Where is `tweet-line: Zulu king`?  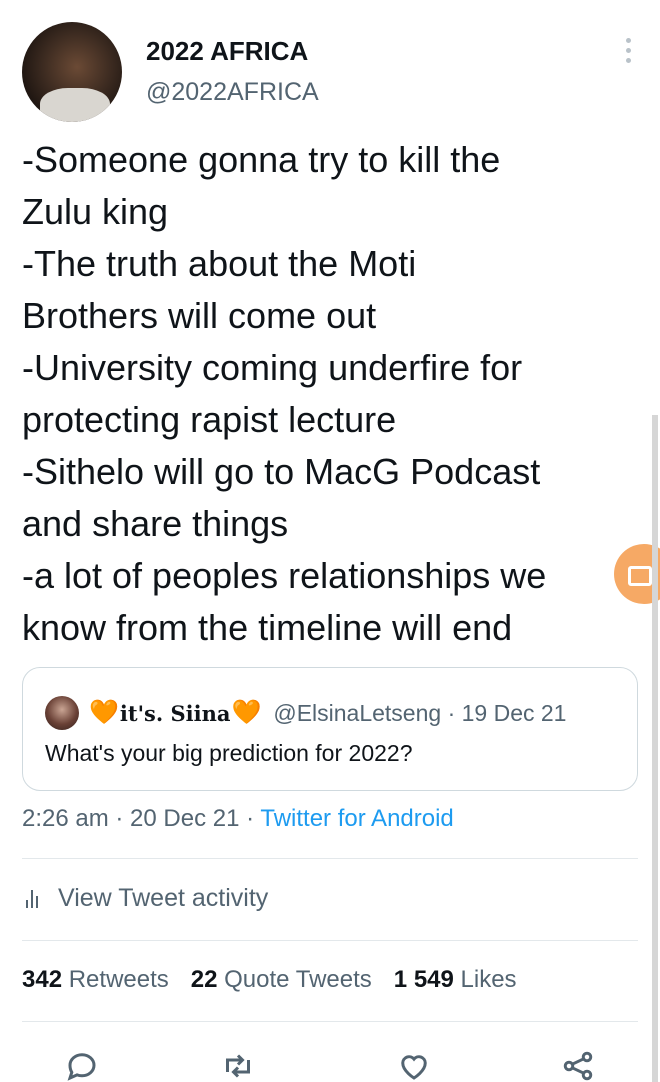 tweet-line: Zulu king is located at coordinates (95, 211).